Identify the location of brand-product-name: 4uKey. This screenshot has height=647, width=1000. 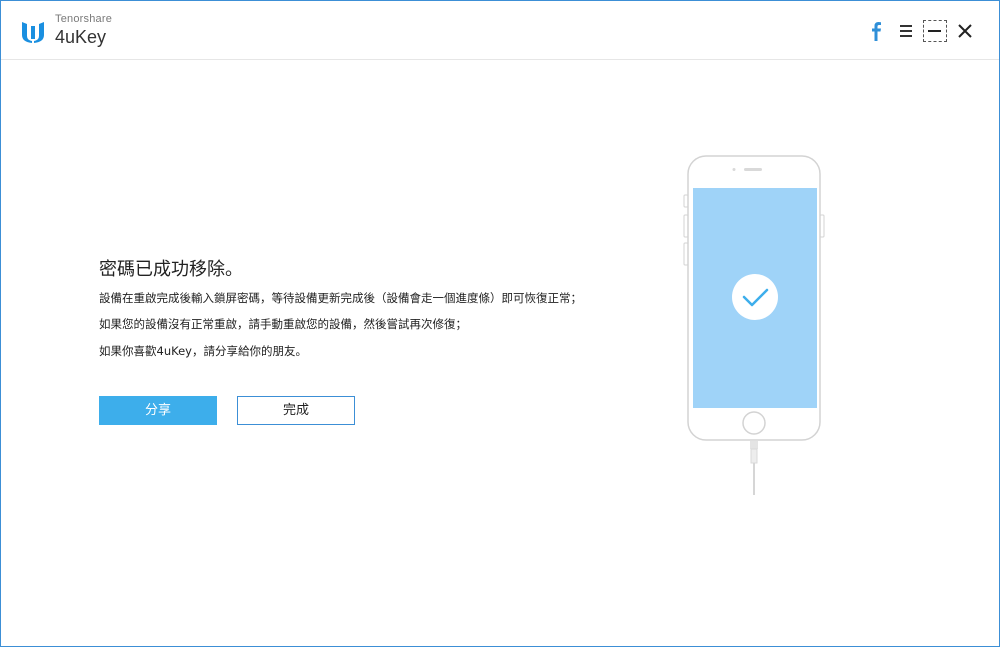
(81, 37).